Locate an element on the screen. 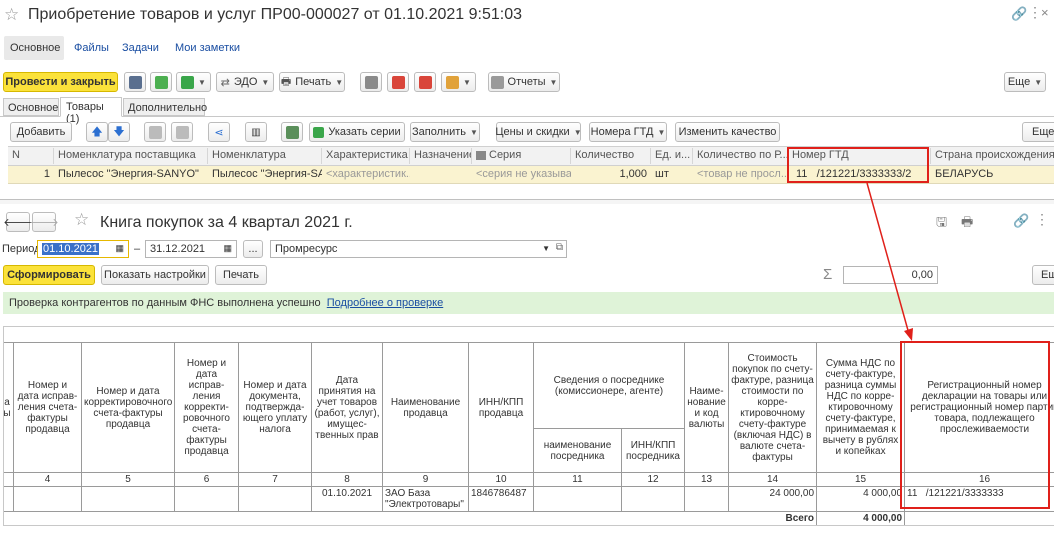 The height and width of the screenshot is (534, 1054). colnum-10: 10 is located at coordinates (501, 479).